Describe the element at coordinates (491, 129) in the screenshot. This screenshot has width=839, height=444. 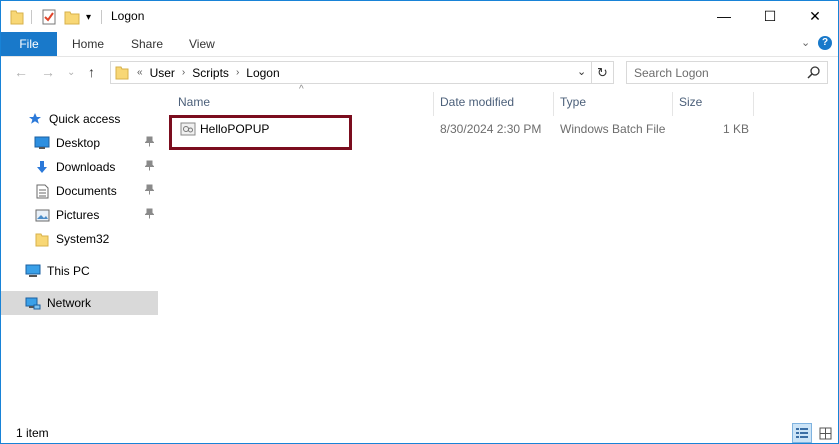
I see `file-date: 8/30/2024 2:30 PM` at that location.